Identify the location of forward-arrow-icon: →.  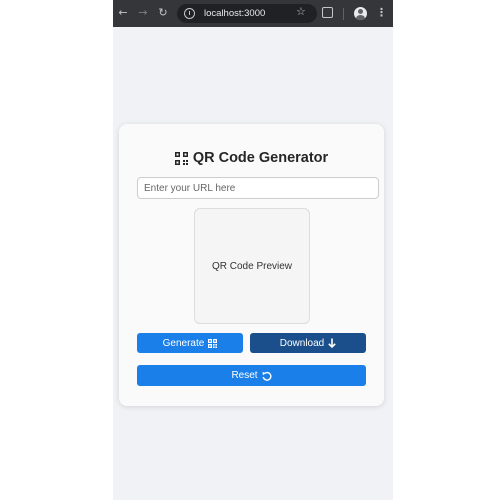
(143, 13).